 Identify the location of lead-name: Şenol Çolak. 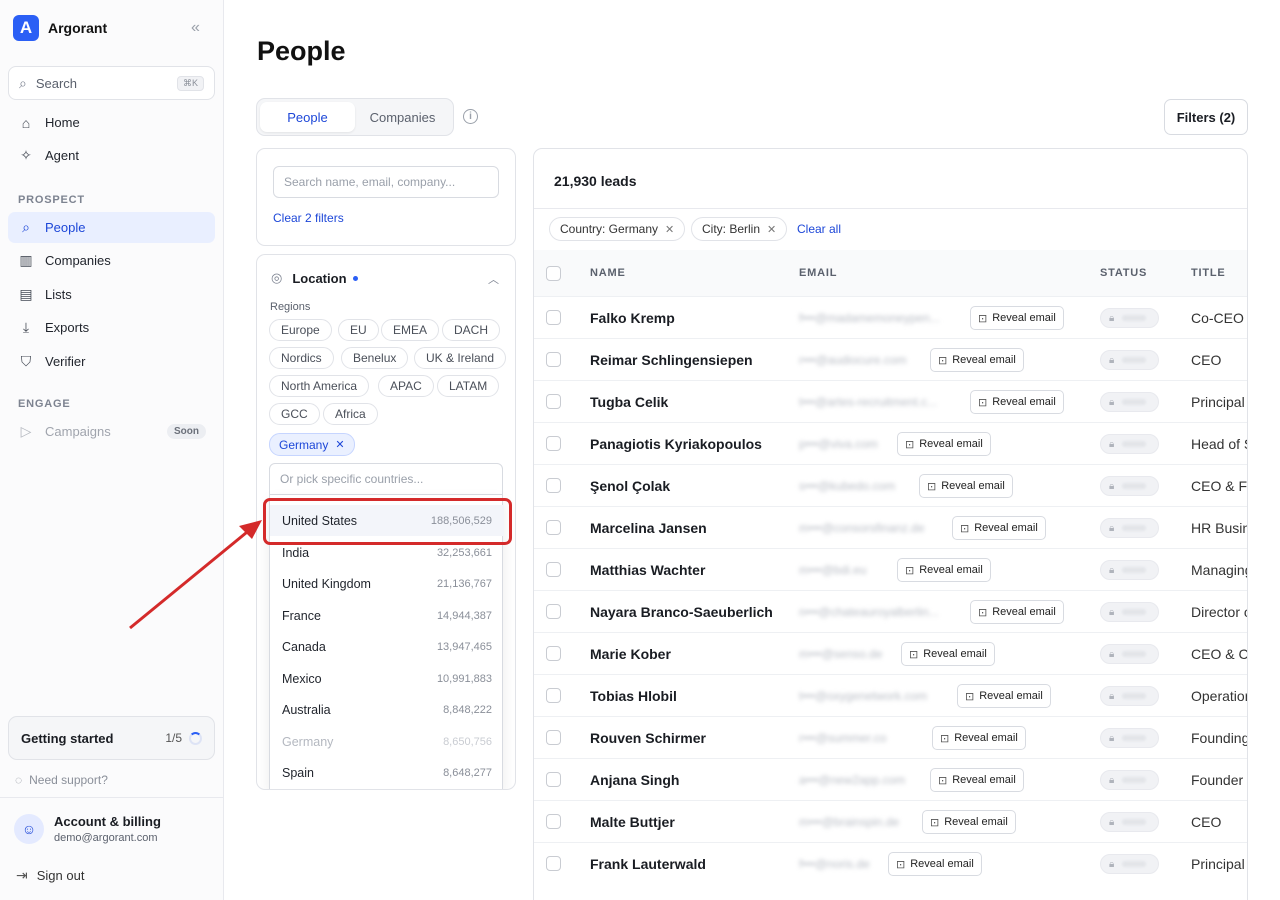
(630, 486).